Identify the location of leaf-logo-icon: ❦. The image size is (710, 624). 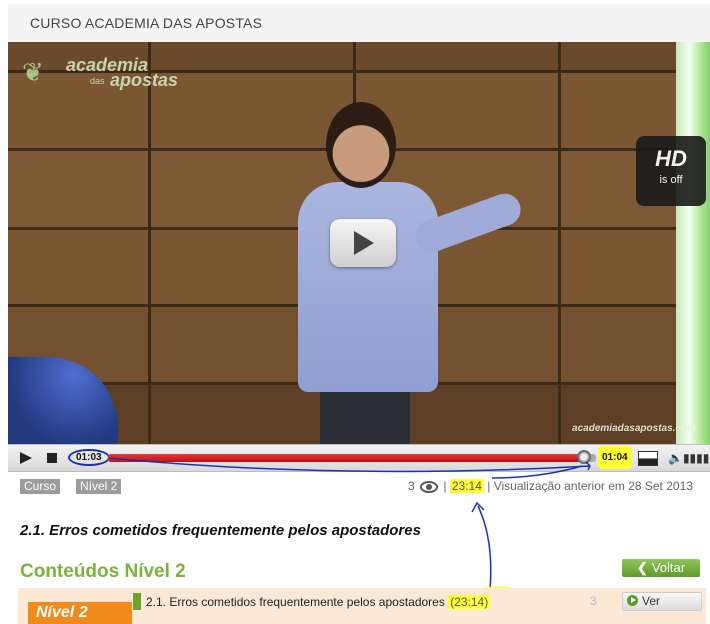
(33, 72).